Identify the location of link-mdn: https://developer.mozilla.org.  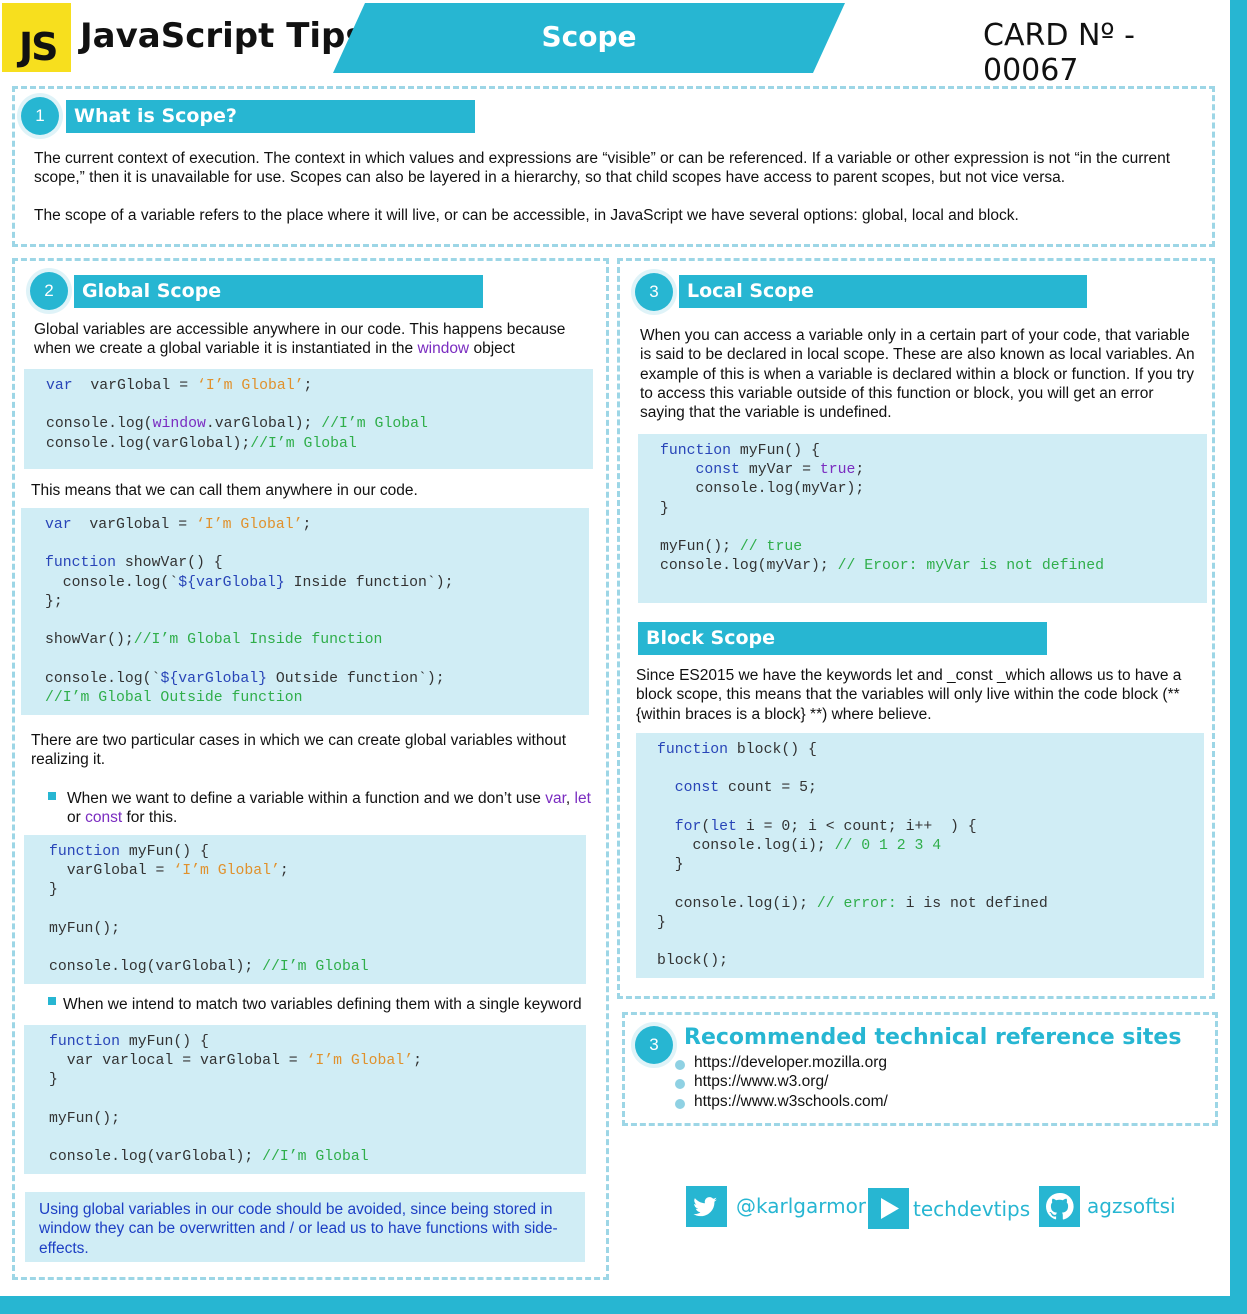
(790, 1063).